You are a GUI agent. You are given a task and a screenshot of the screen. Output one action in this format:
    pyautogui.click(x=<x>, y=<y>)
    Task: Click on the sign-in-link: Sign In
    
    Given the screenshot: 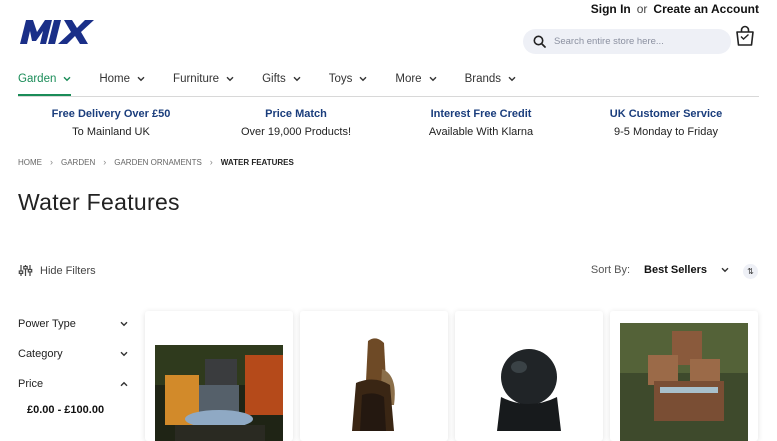 What is the action you would take?
    pyautogui.click(x=611, y=9)
    